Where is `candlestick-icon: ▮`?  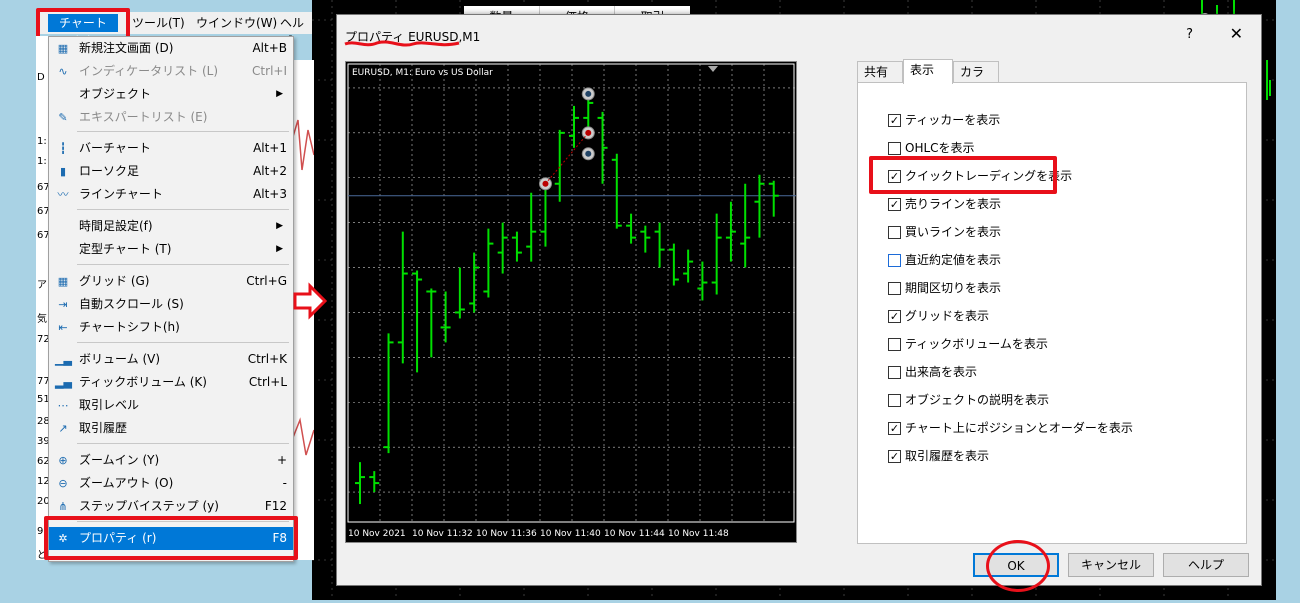
candlestick-icon: ▮ is located at coordinates (63, 171).